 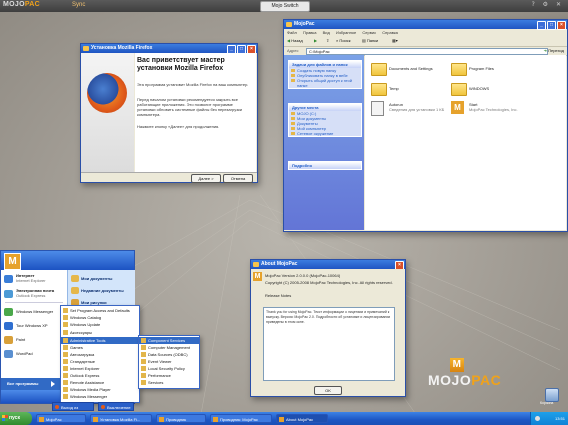 What do you see at coordinates (5, 418) in the screenshot?
I see `windows-logo-icon` at bounding box center [5, 418].